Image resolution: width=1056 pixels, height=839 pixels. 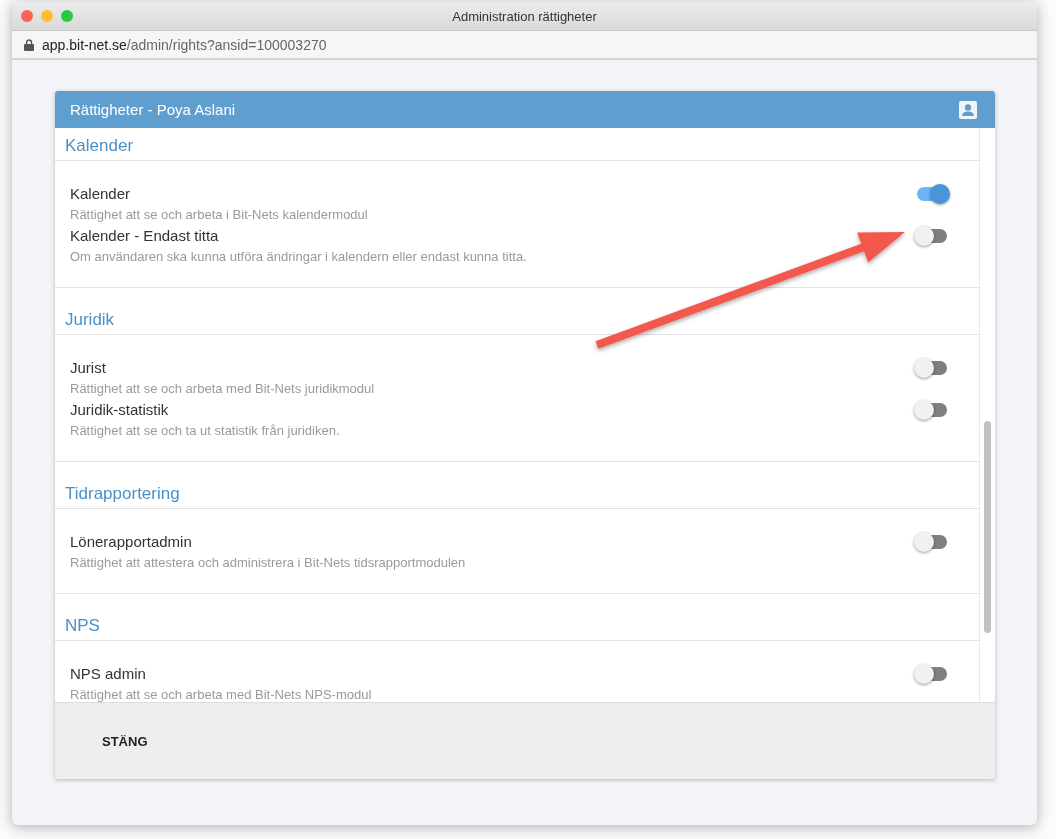 I want to click on user-icon, so click(x=968, y=109).